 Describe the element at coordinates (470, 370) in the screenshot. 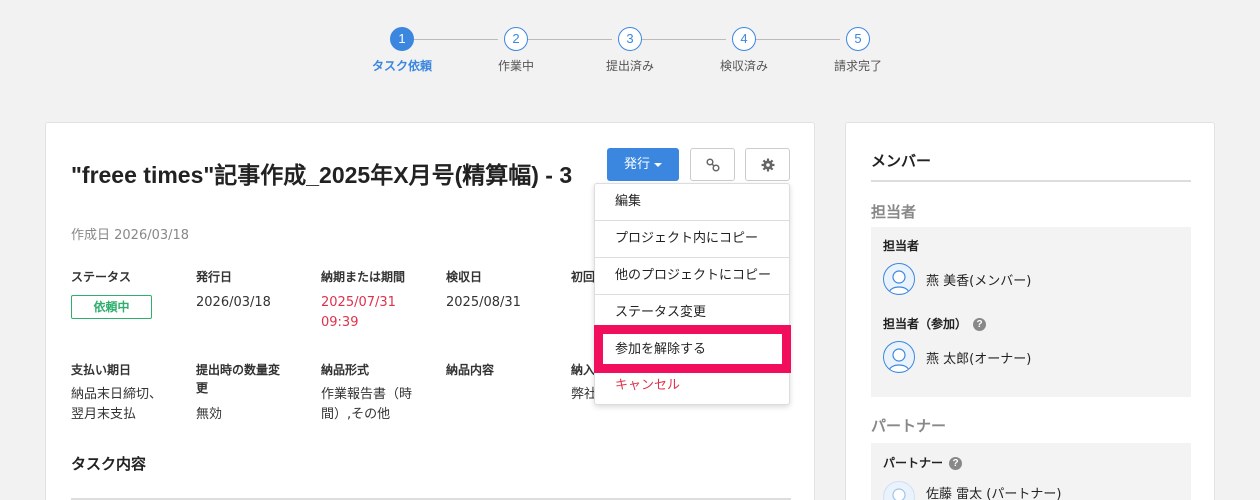

I see `delivery-content-label: 納品内容` at that location.